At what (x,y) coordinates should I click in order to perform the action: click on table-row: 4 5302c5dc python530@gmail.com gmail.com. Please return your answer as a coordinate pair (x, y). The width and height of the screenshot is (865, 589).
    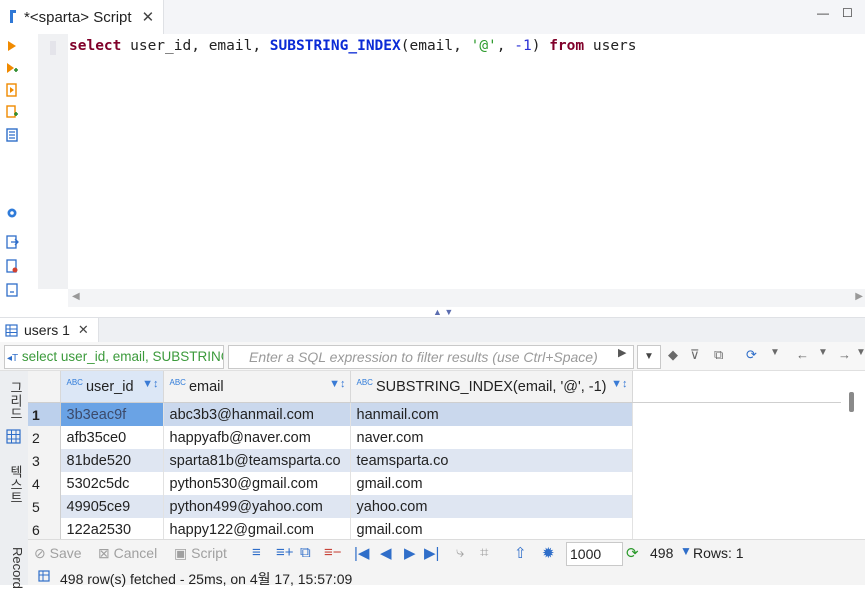
    Looking at the image, I should click on (434, 483).